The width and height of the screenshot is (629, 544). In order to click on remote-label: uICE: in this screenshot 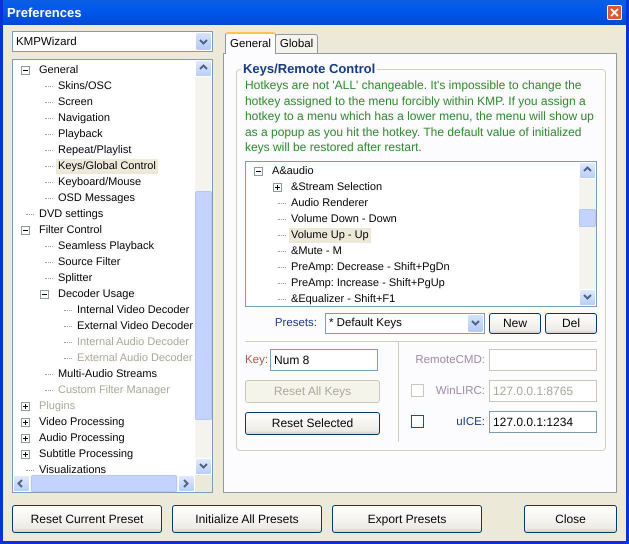, I will do `click(470, 422)`.